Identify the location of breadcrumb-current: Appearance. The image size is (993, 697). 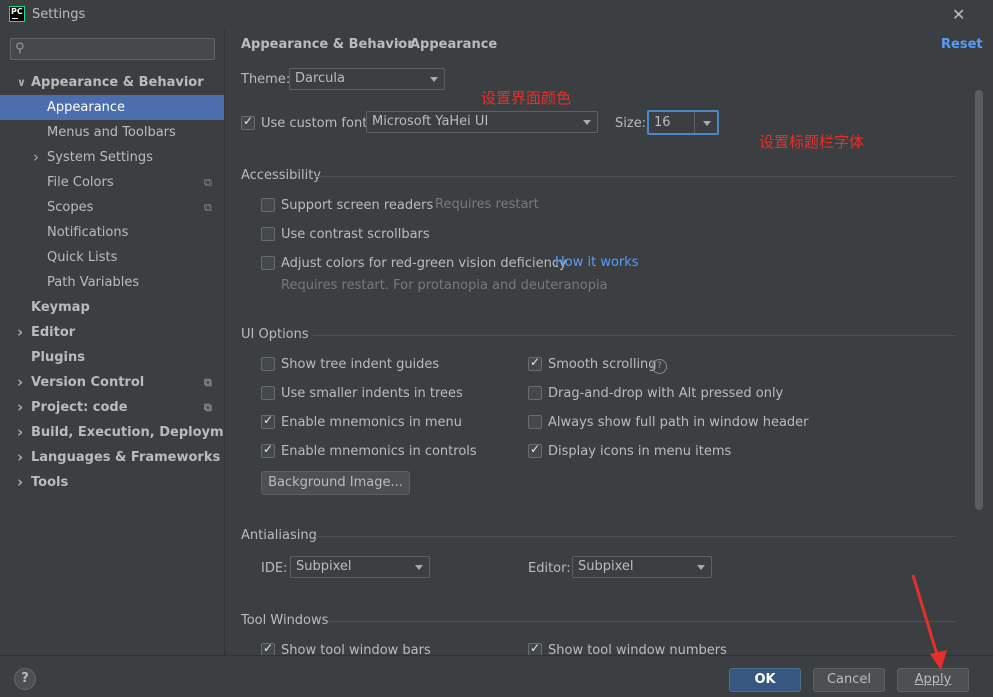
(454, 44).